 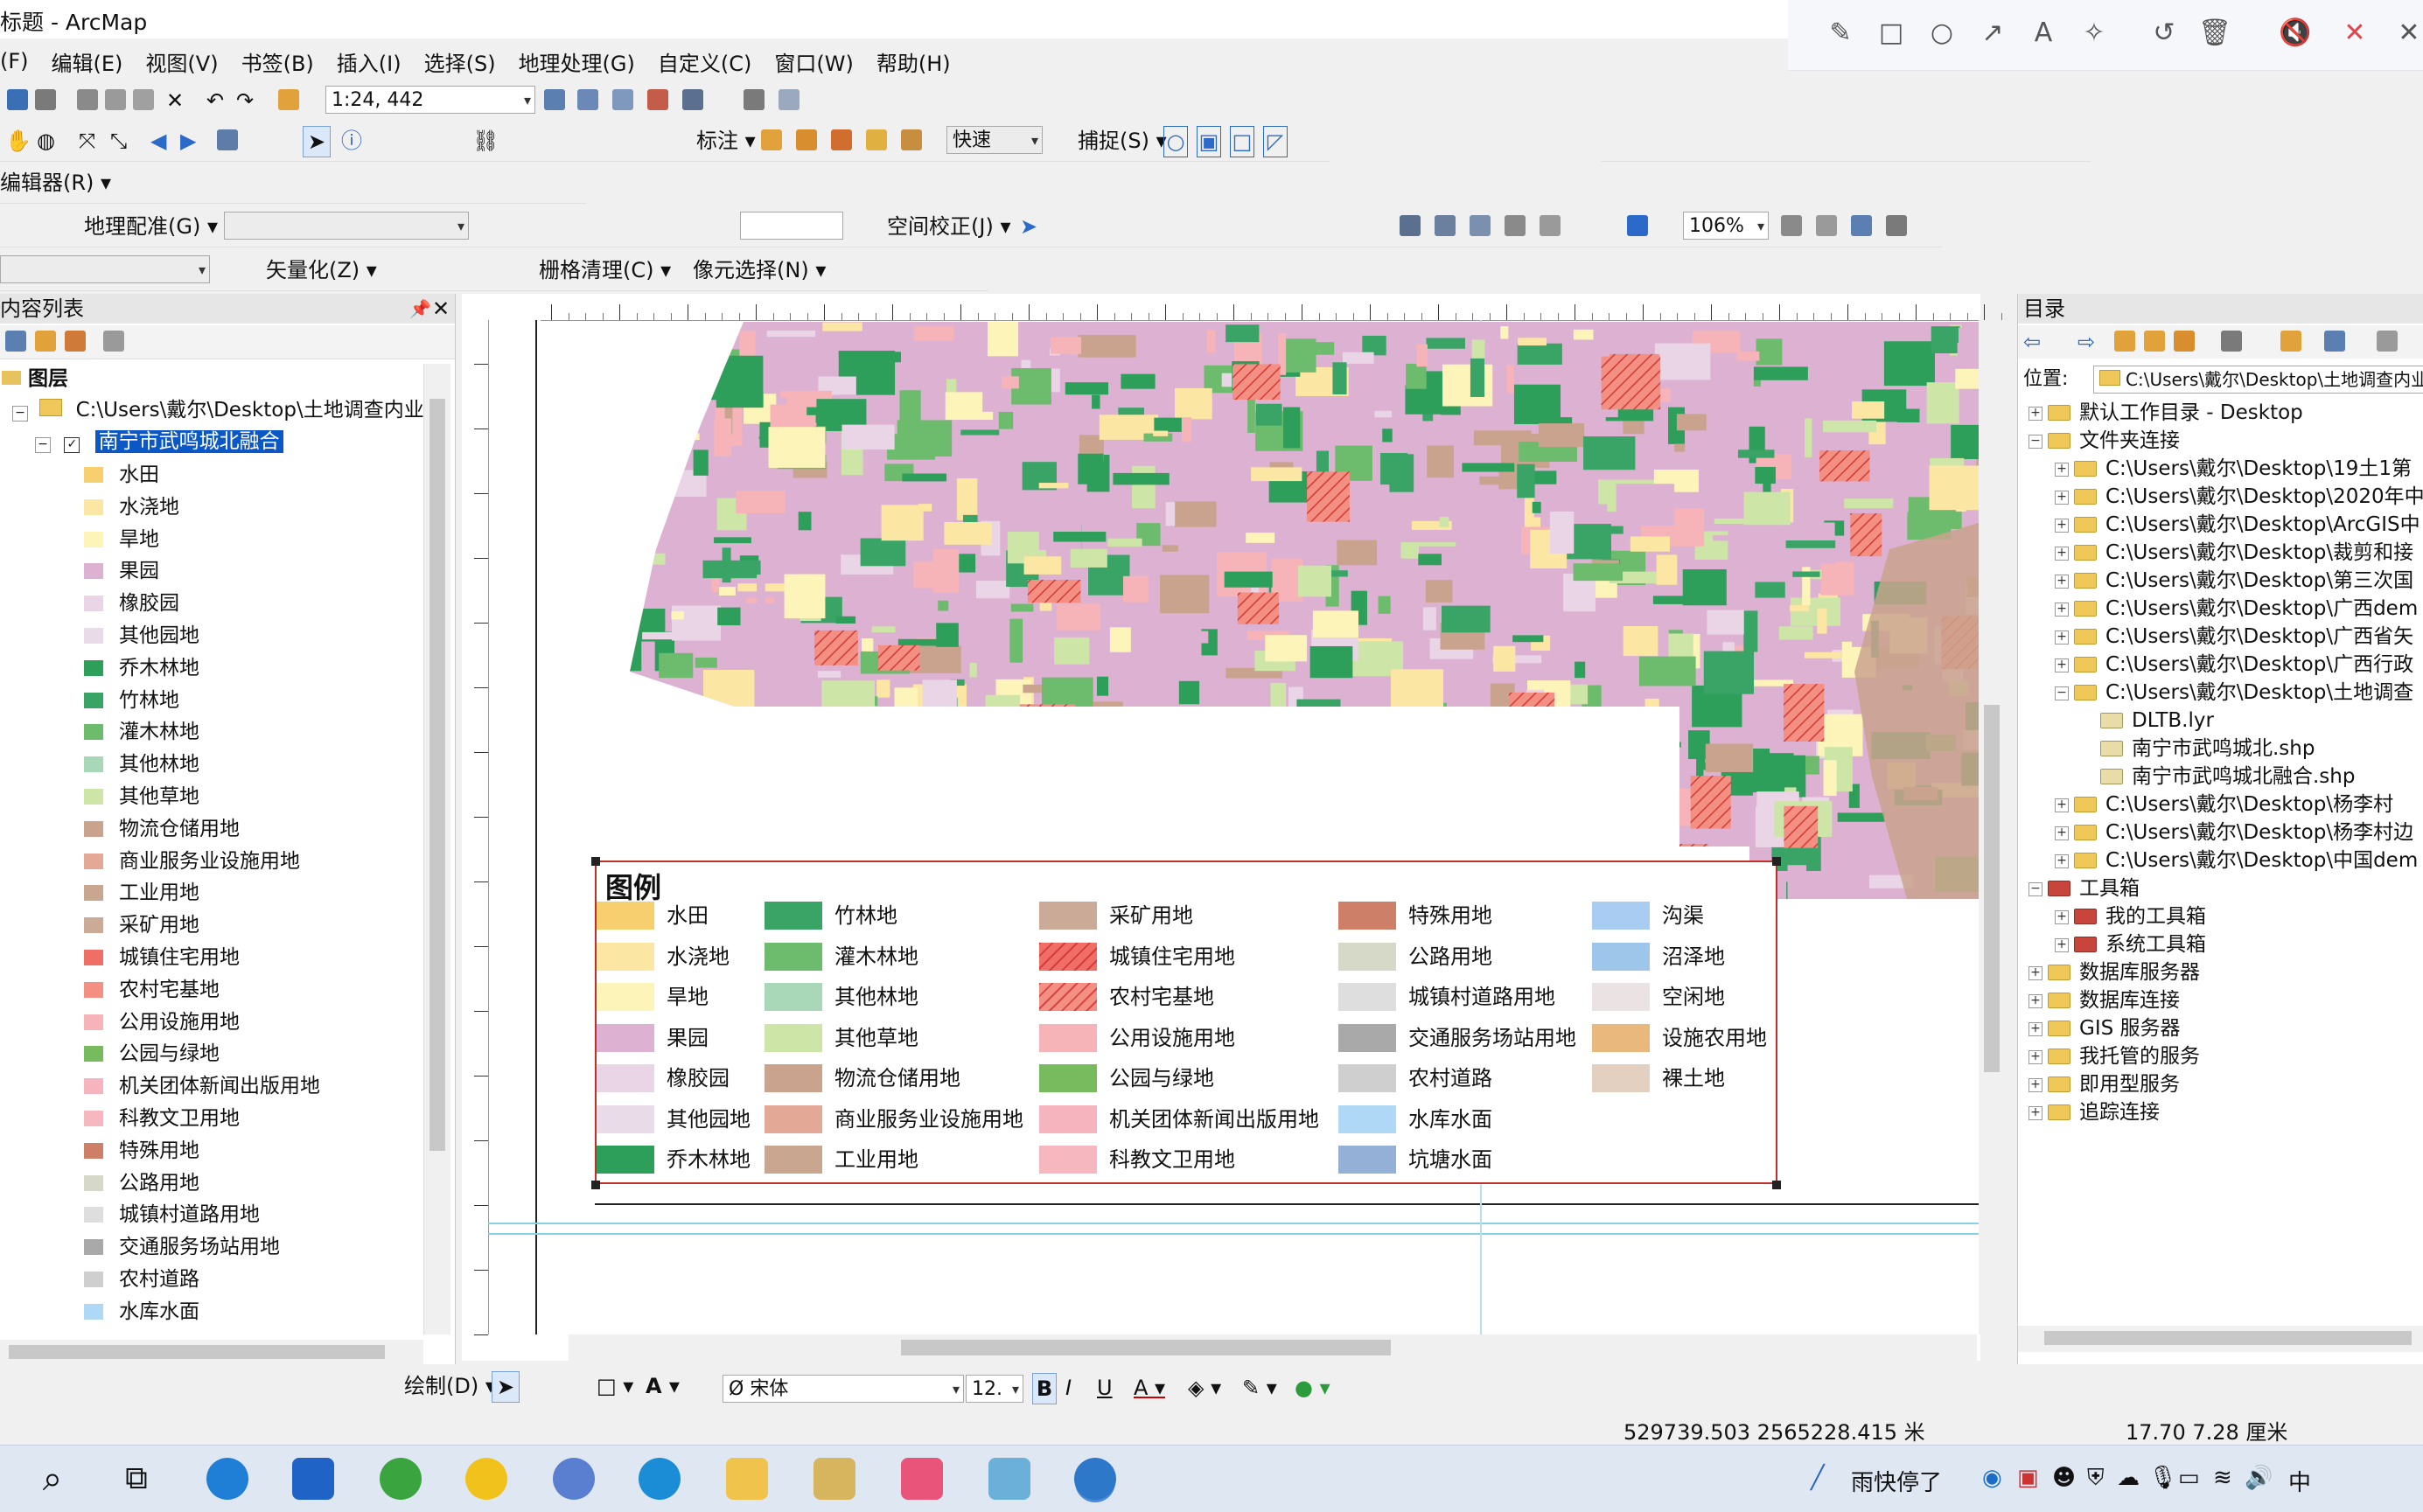 What do you see at coordinates (2354, 34) in the screenshot?
I see `mic-muted-icon: ✕` at bounding box center [2354, 34].